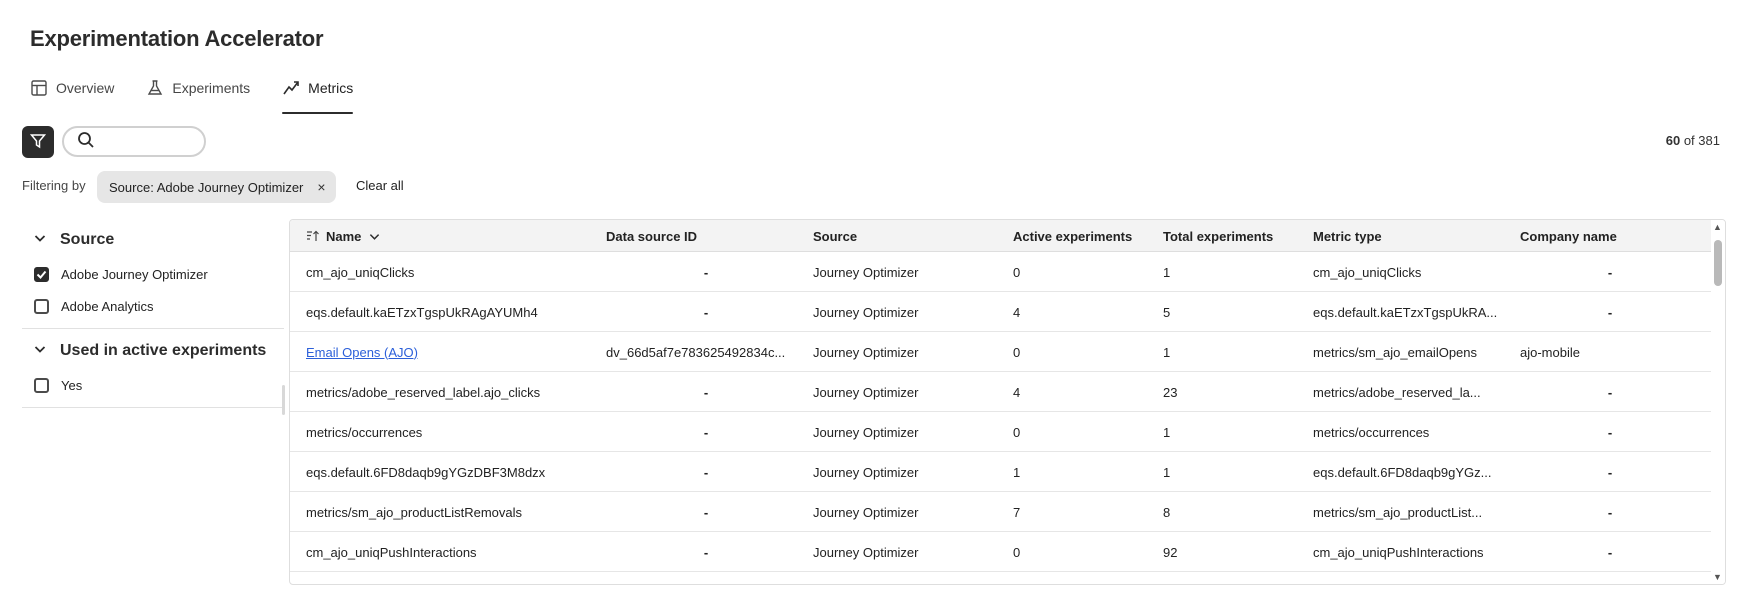  I want to click on table-scrollbar: ▲ ▼, so click(1718, 402).